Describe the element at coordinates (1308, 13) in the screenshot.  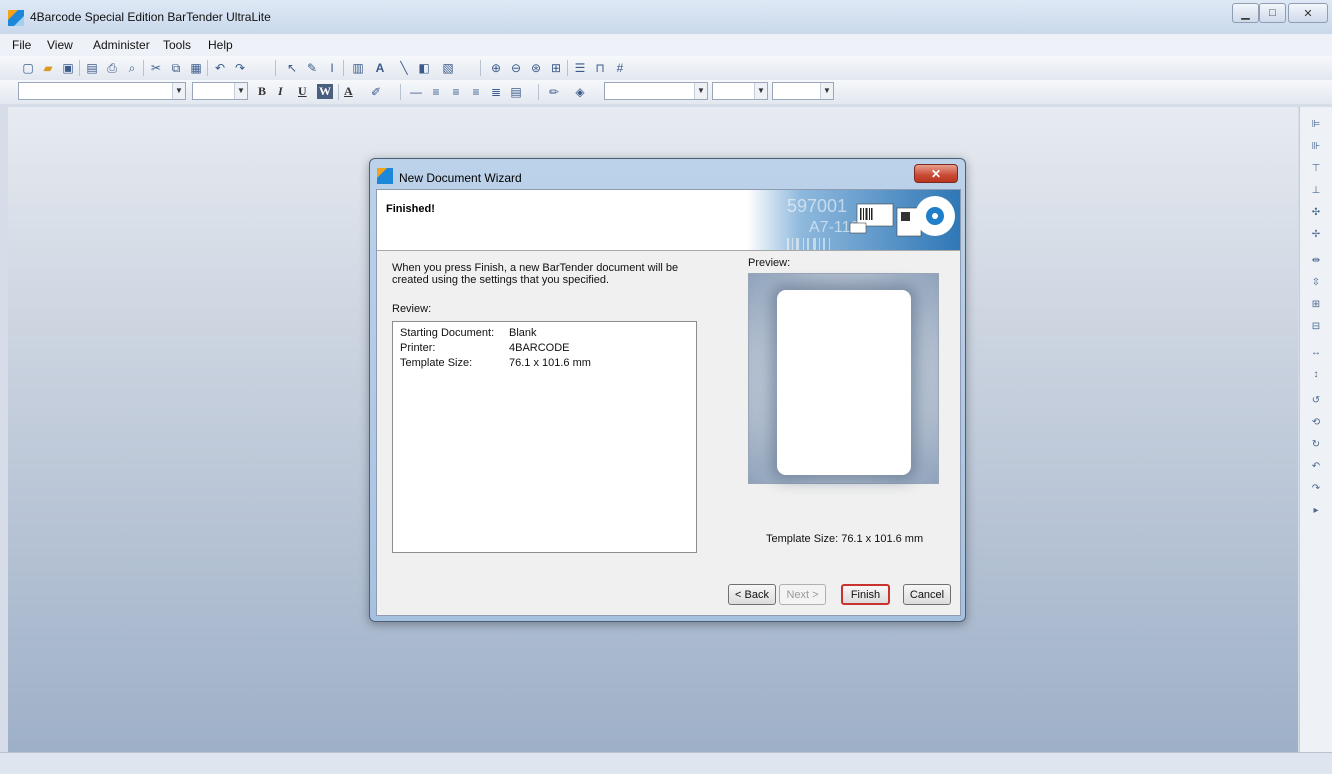
I see `close-window-button: ✕` at that location.